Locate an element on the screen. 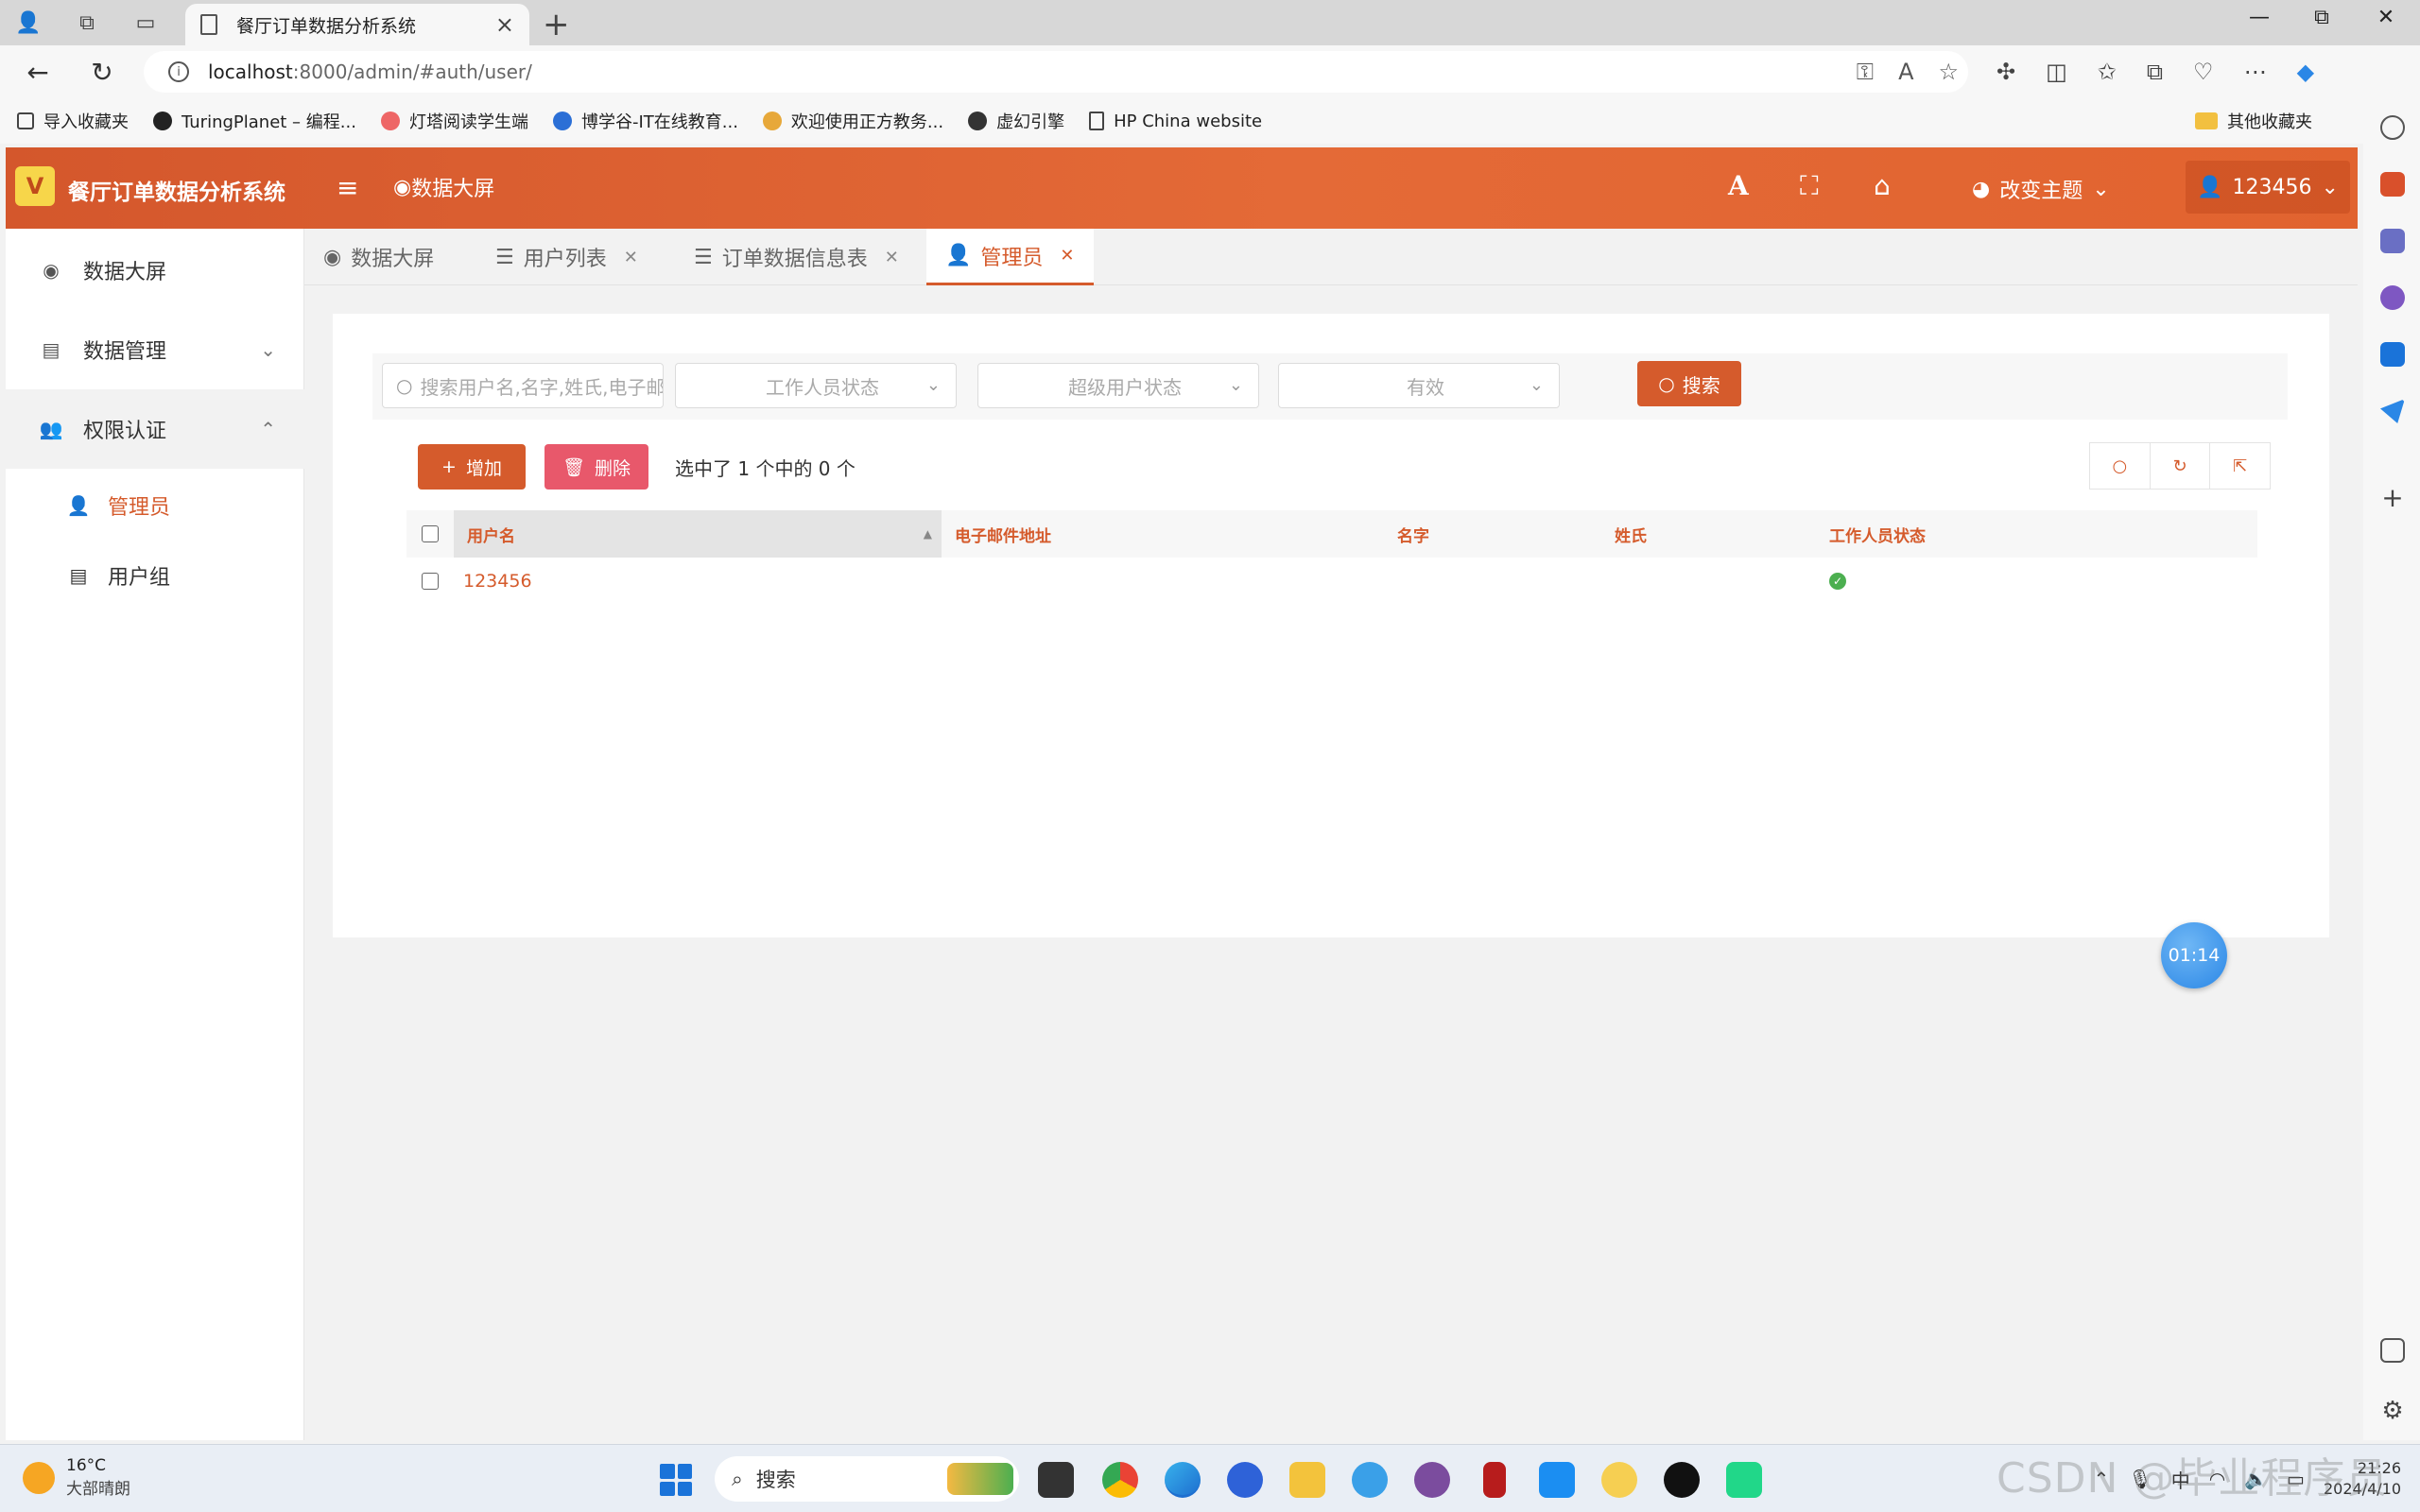 The image size is (2420, 1512). favorites-icon: ✩ is located at coordinates (2107, 72).